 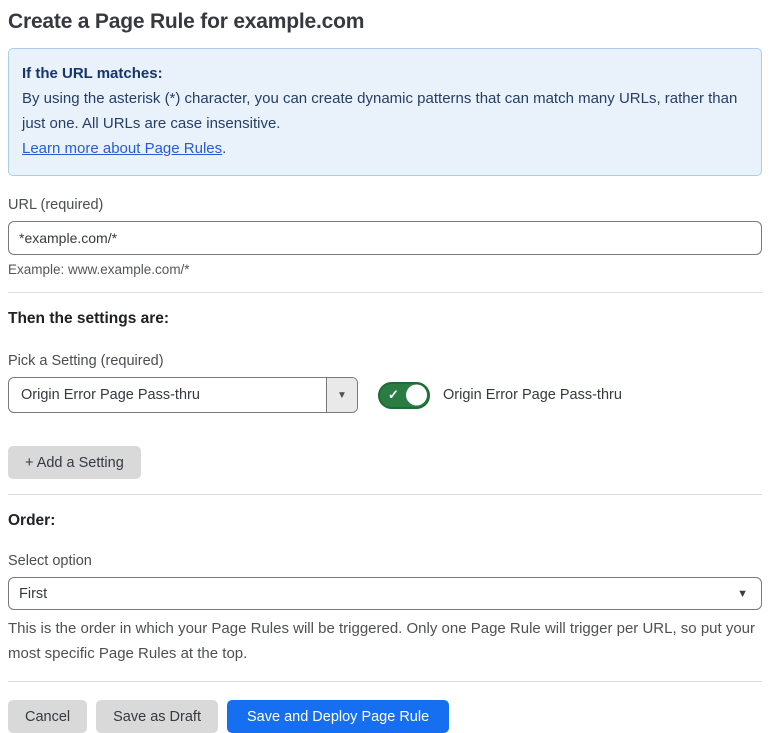 What do you see at coordinates (186, 21) in the screenshot?
I see `page-title: Create a Page Rule for example.com` at bounding box center [186, 21].